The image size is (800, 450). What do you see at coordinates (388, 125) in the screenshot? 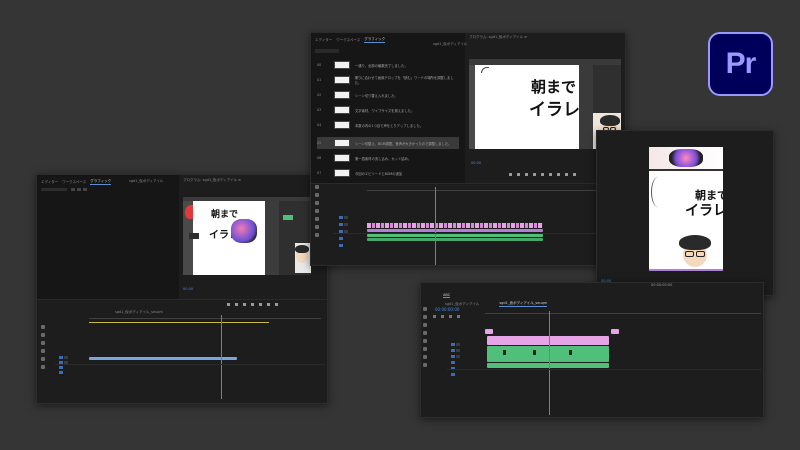
I see `history-item: 04 本数の内の1つ目で声をとりアップしました。` at bounding box center [388, 125].